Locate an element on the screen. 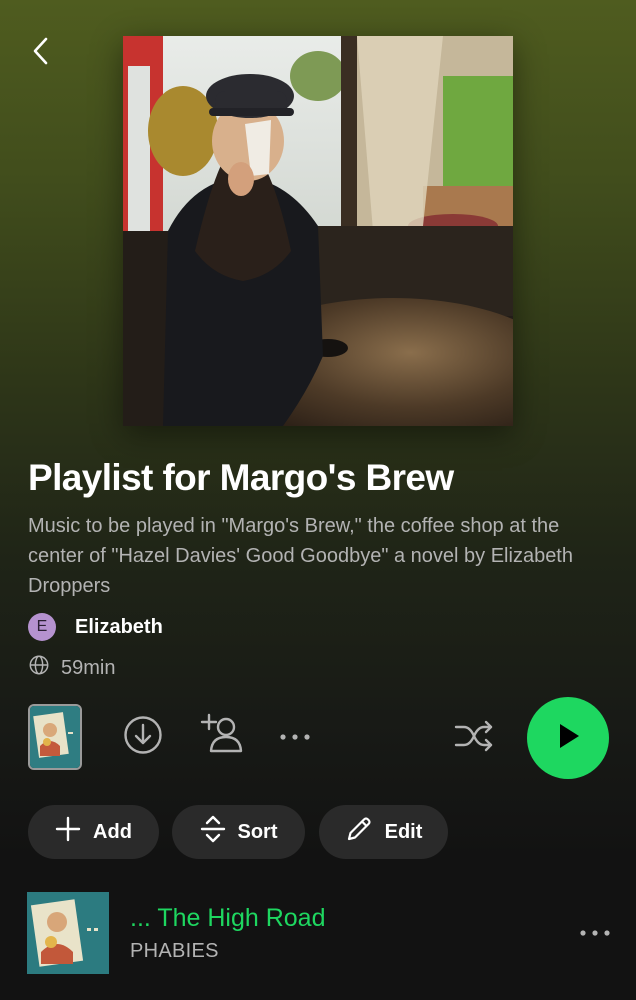 This screenshot has height=1000, width=636. chevron-left-icon is located at coordinates (40, 53).